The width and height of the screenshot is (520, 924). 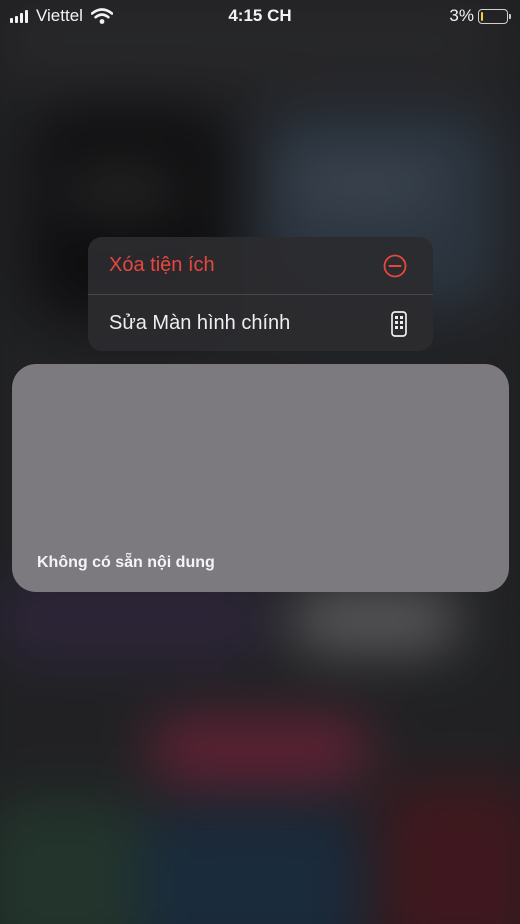 I want to click on minus-circle-icon, so click(x=395, y=265).